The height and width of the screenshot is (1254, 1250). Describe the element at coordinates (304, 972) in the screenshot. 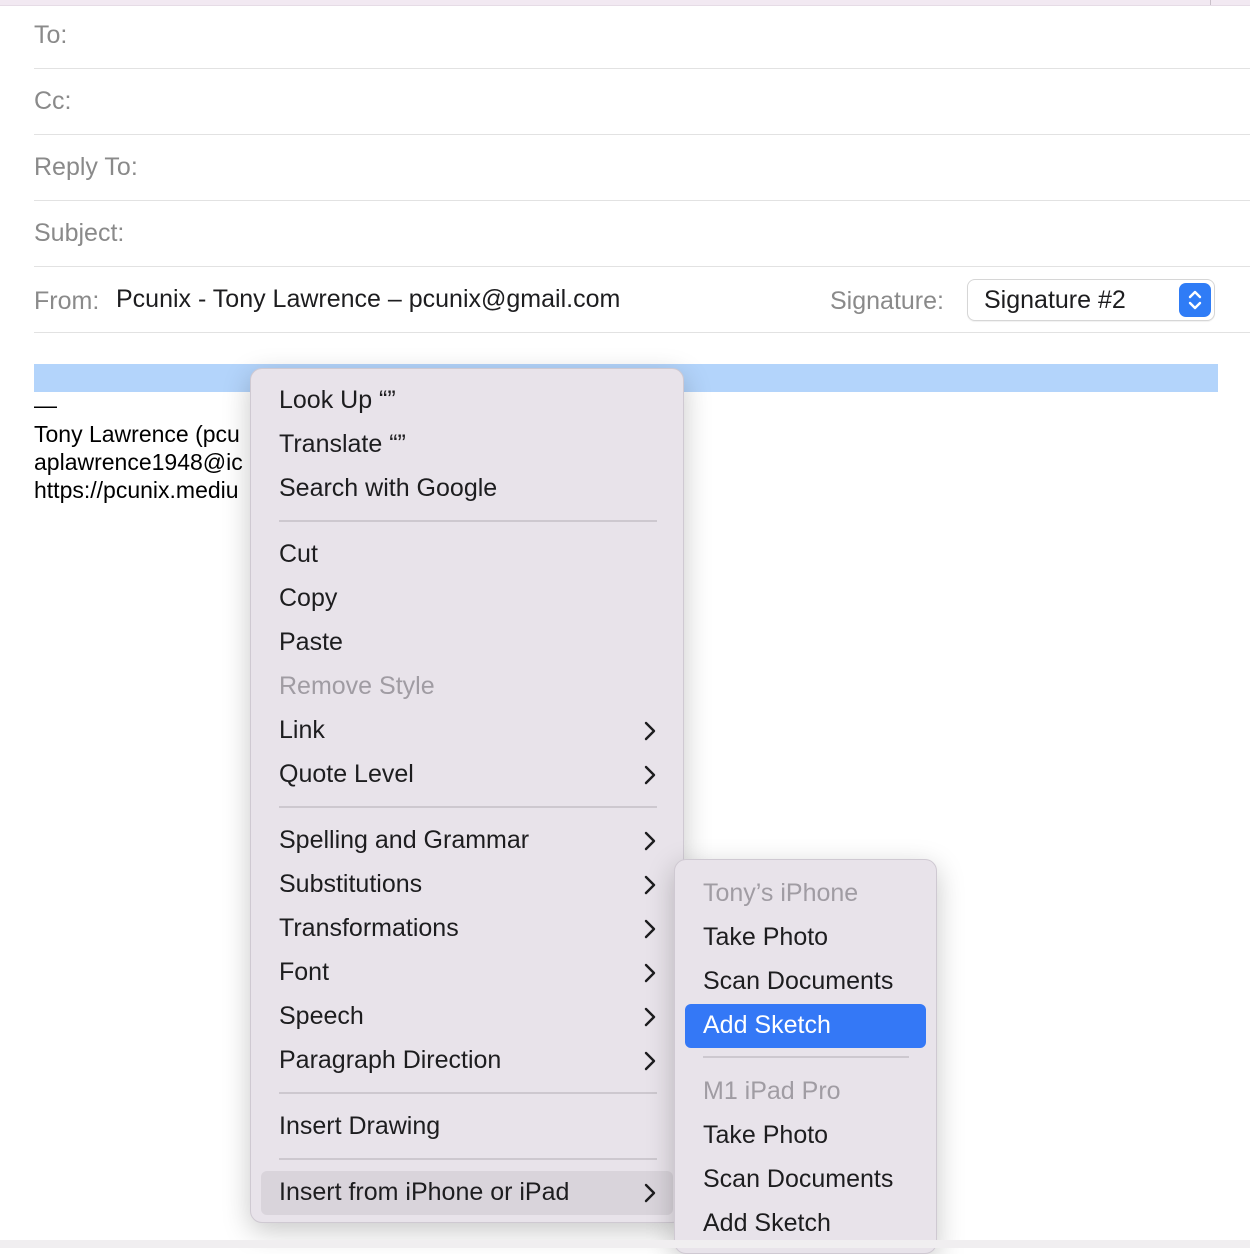

I see `menu-item-label: Font` at that location.